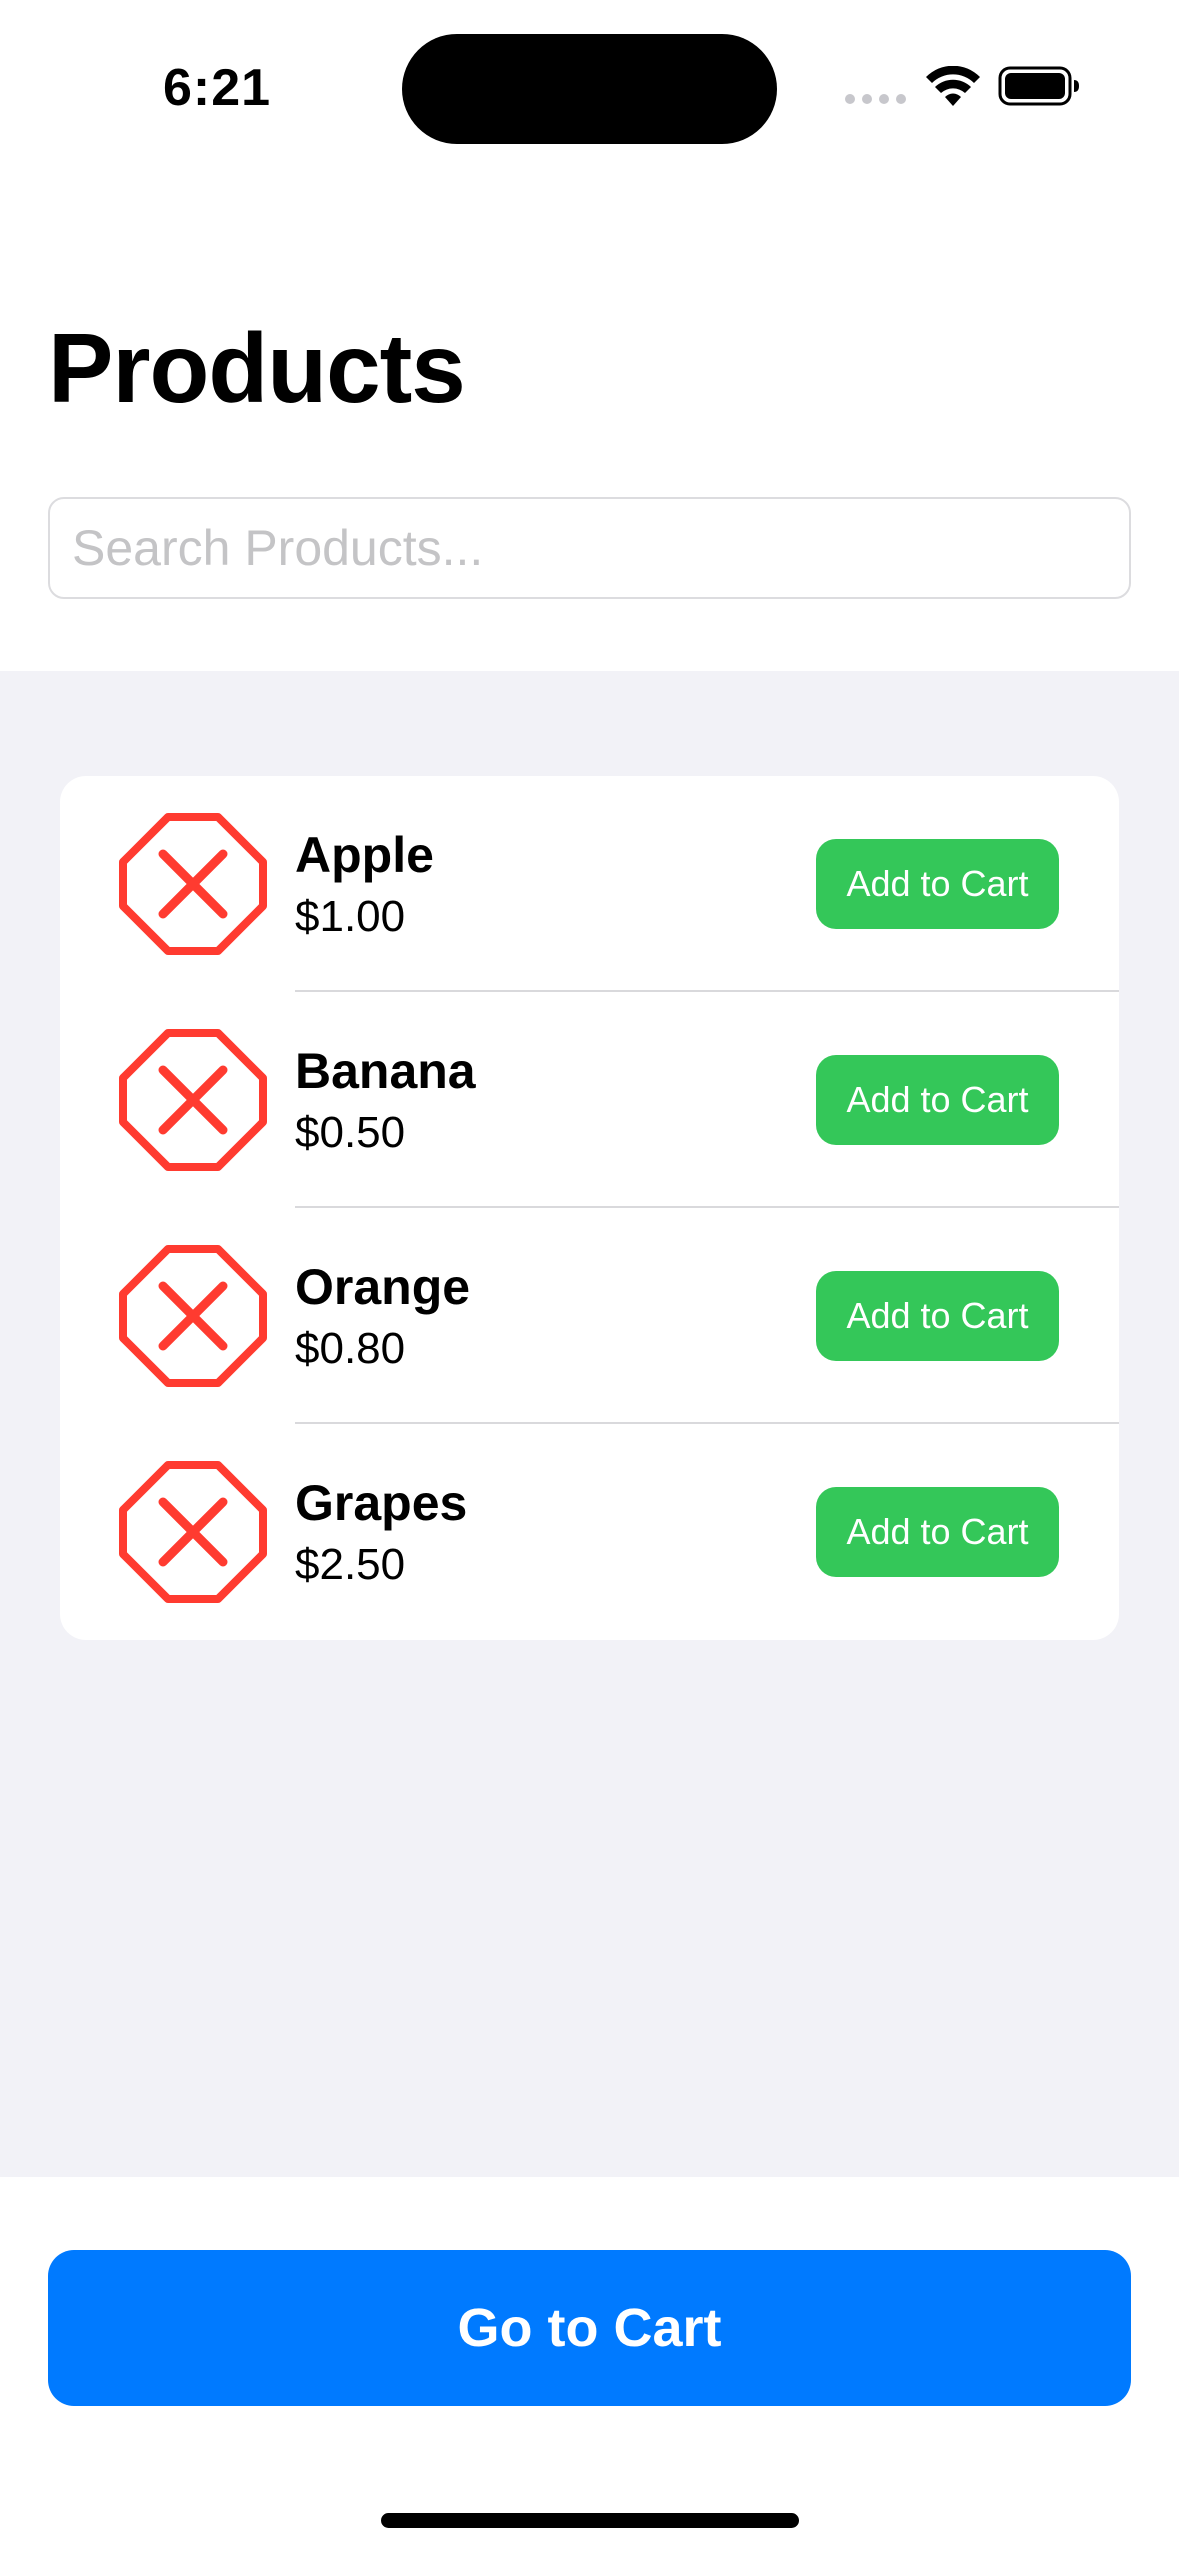 This screenshot has height=2556, width=1179. I want to click on product-row-orange: Orange $0.80 Add to Cart, so click(589, 1316).